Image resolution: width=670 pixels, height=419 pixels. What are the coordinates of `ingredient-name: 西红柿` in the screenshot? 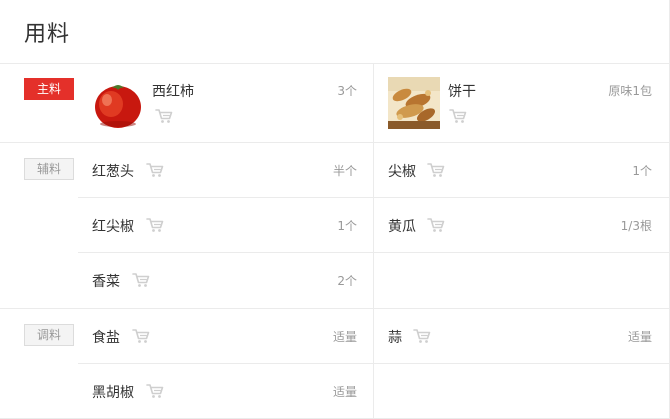 It's located at (173, 91).